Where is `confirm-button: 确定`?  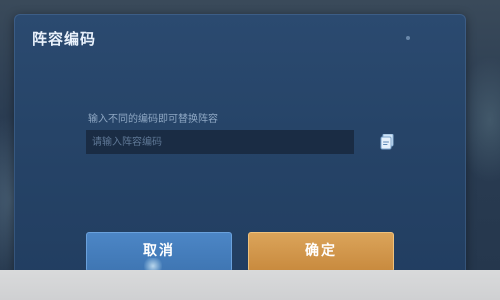 confirm-button: 确定 is located at coordinates (321, 252).